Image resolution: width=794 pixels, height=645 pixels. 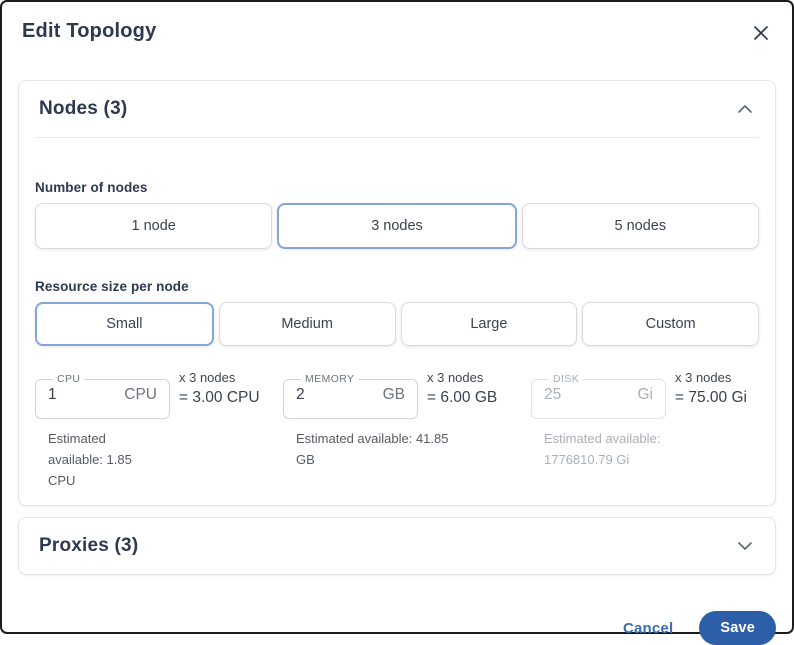 I want to click on size-option-medium: Medium, so click(x=307, y=324).